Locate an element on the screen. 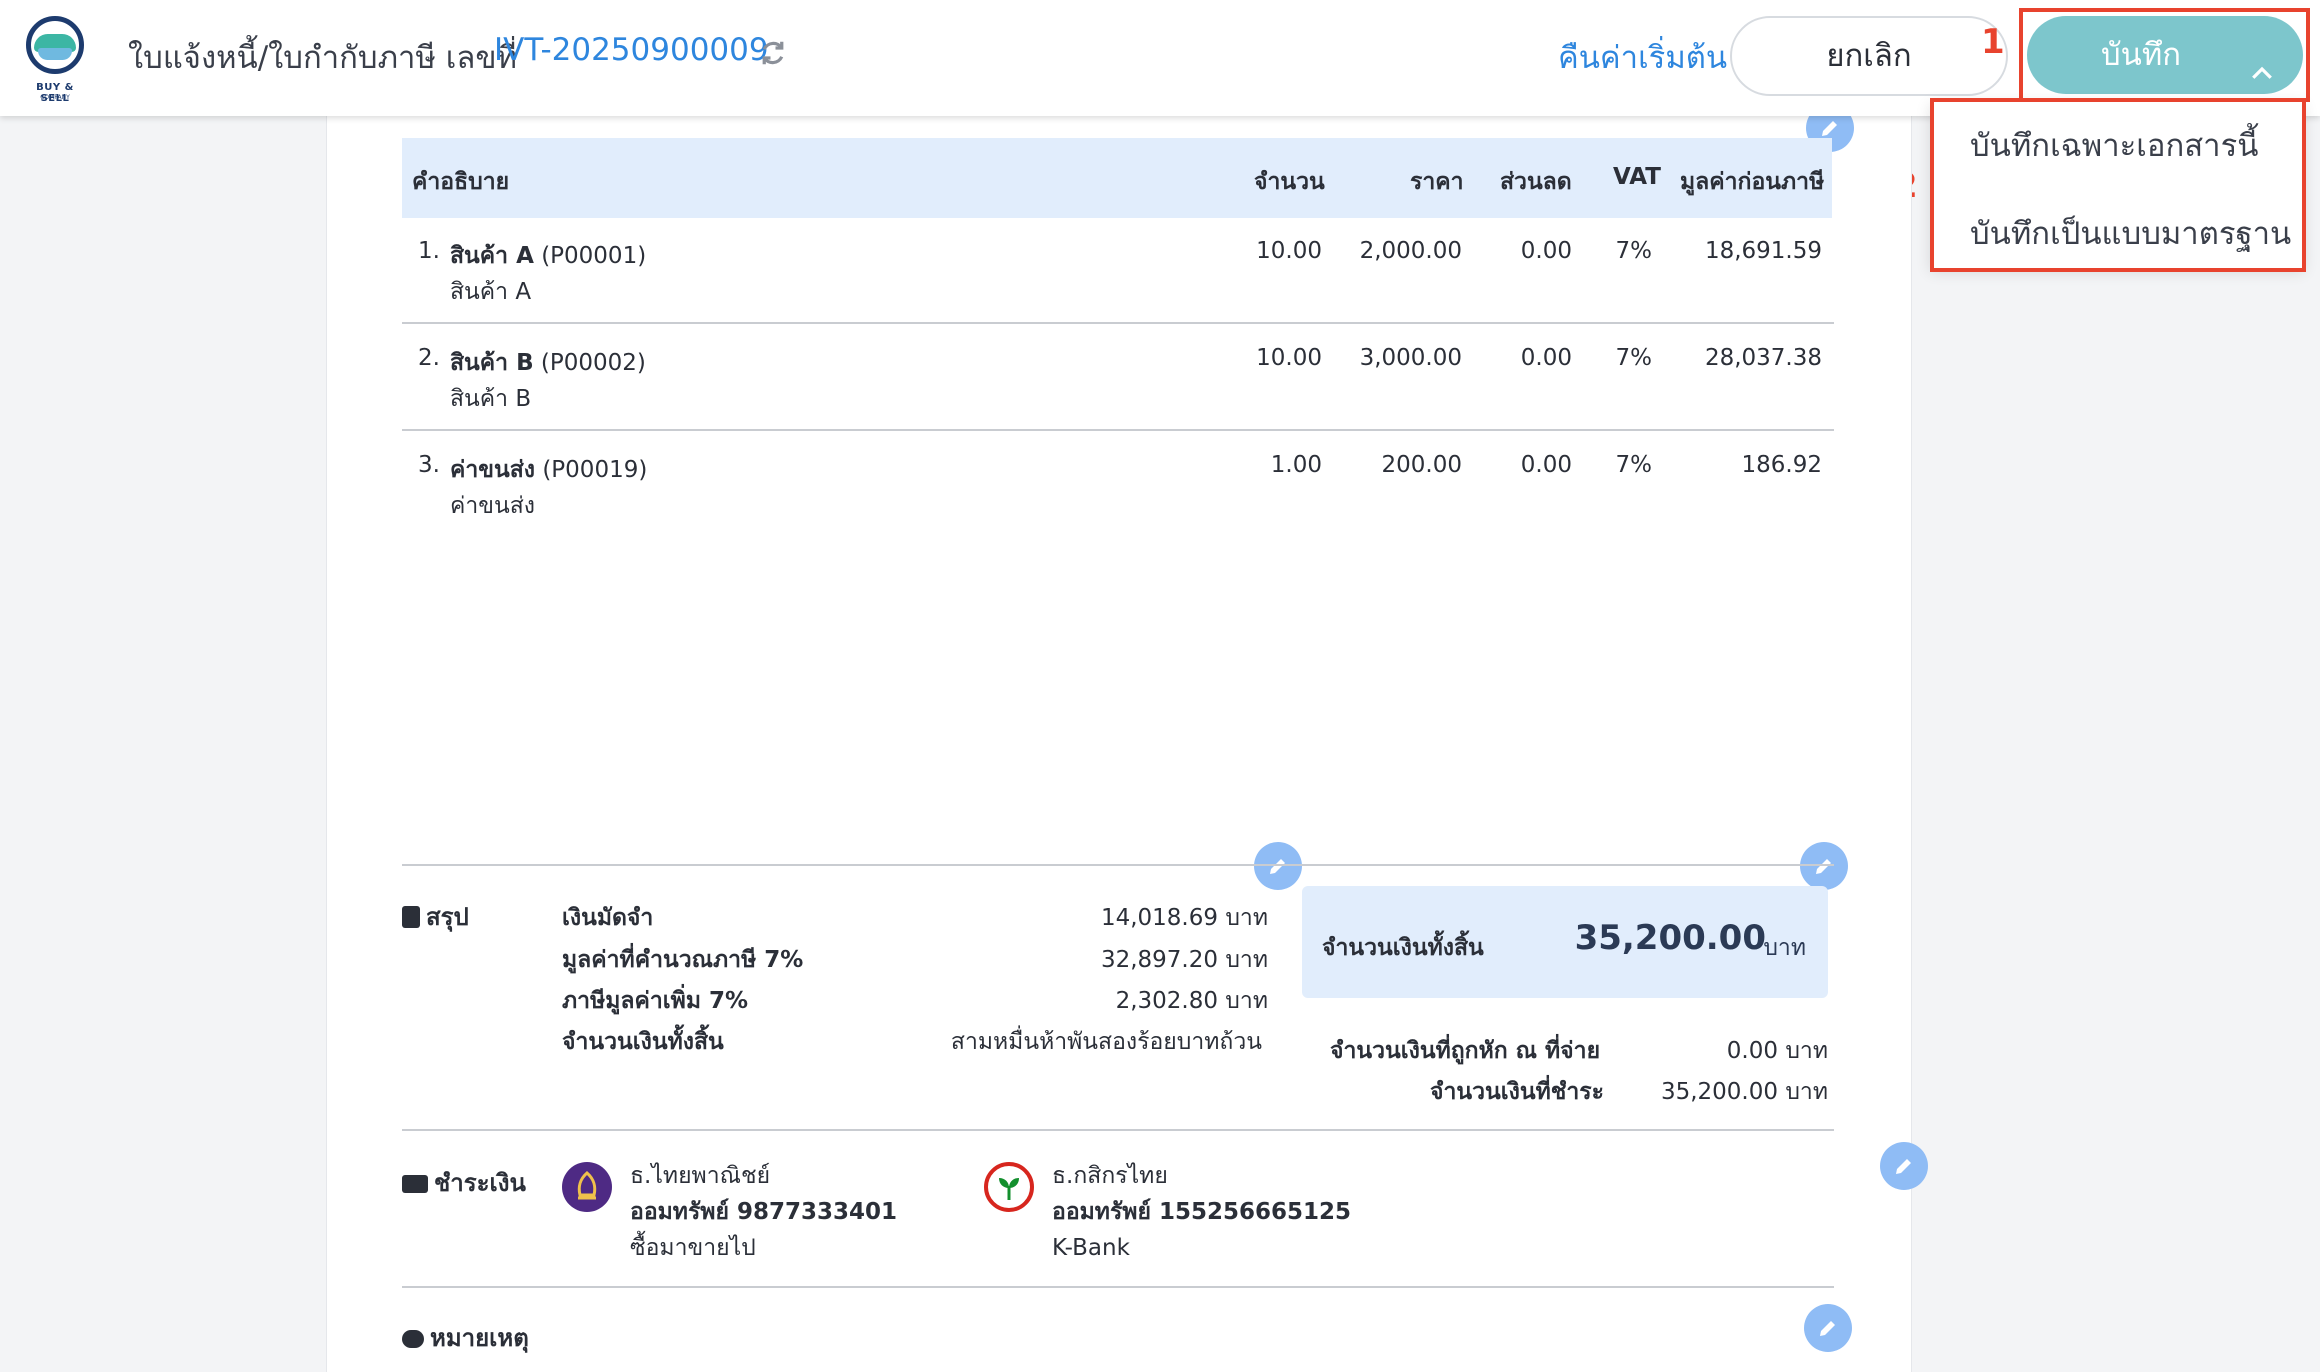 Image resolution: width=2320 pixels, height=1372 pixels. item-name: ค่าขนส่ง (P00019) is located at coordinates (549, 470).